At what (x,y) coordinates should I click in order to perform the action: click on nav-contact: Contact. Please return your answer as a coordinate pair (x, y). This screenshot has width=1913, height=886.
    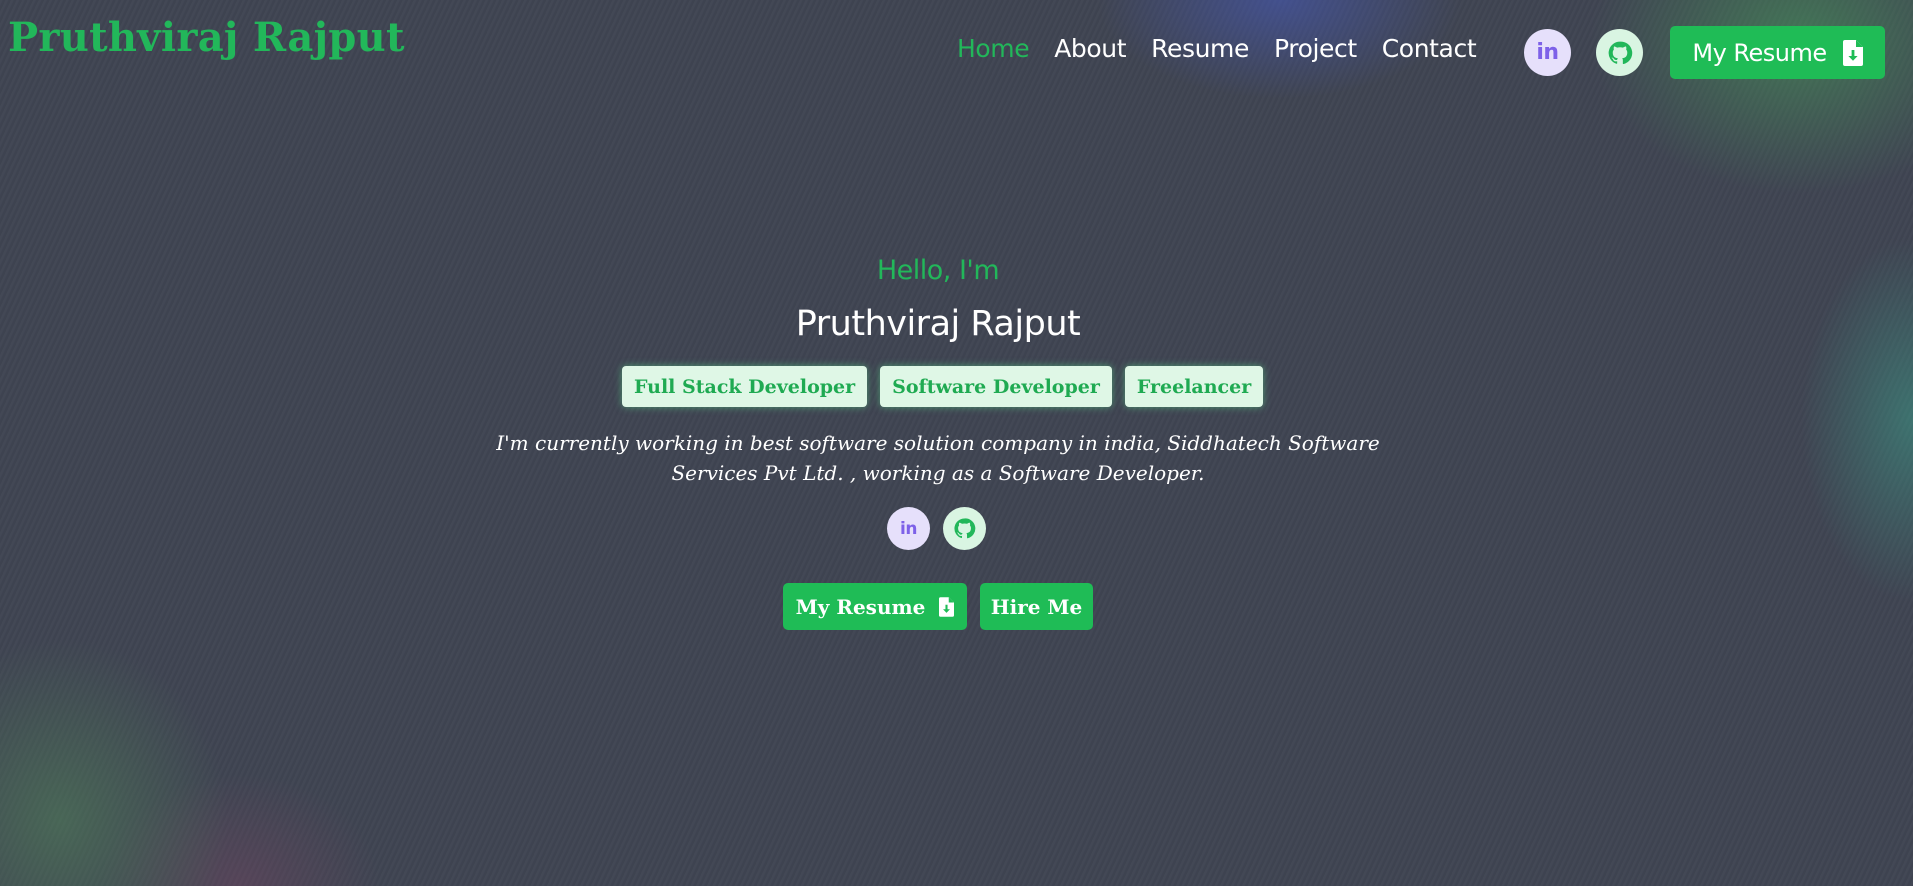
    Looking at the image, I should click on (1429, 48).